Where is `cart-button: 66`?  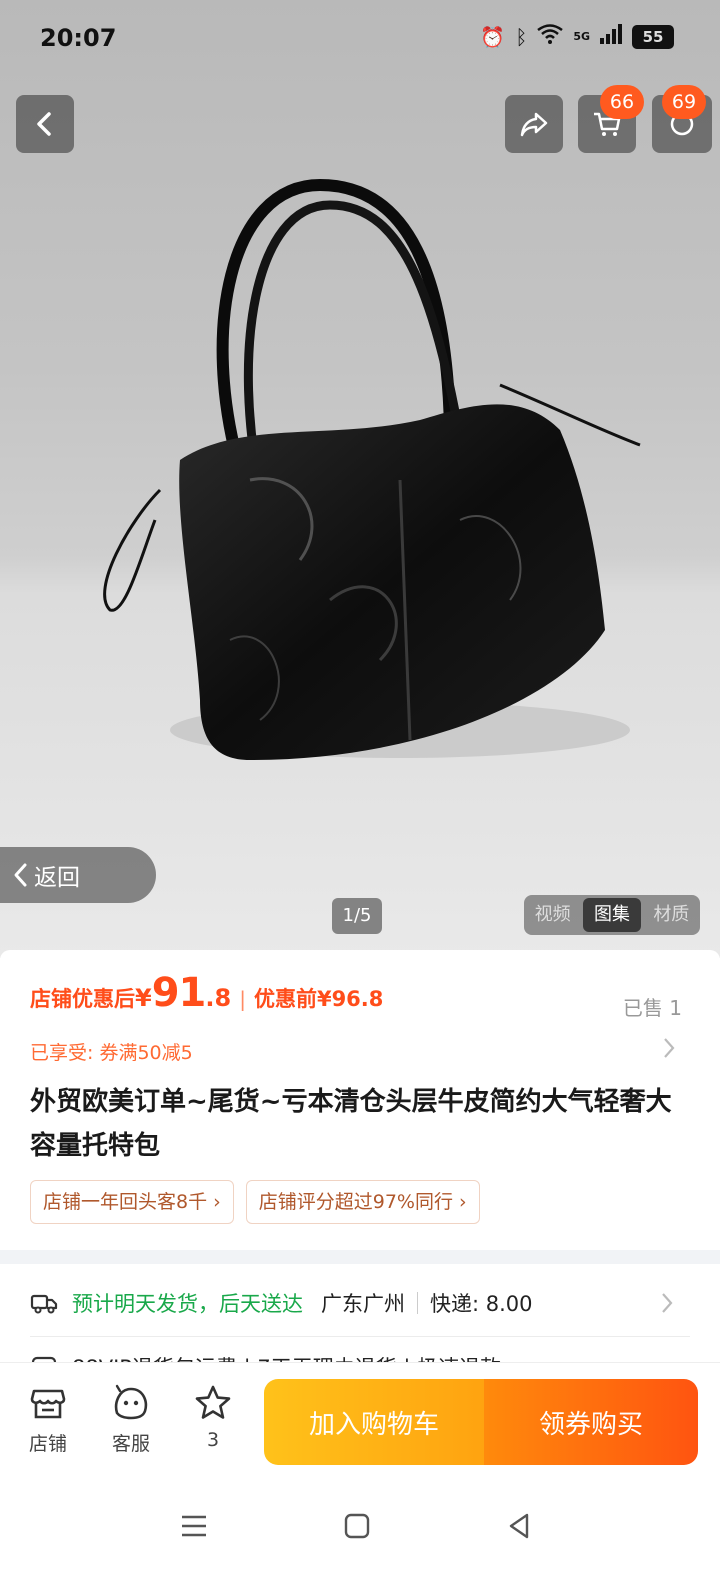 cart-button: 66 is located at coordinates (611, 119).